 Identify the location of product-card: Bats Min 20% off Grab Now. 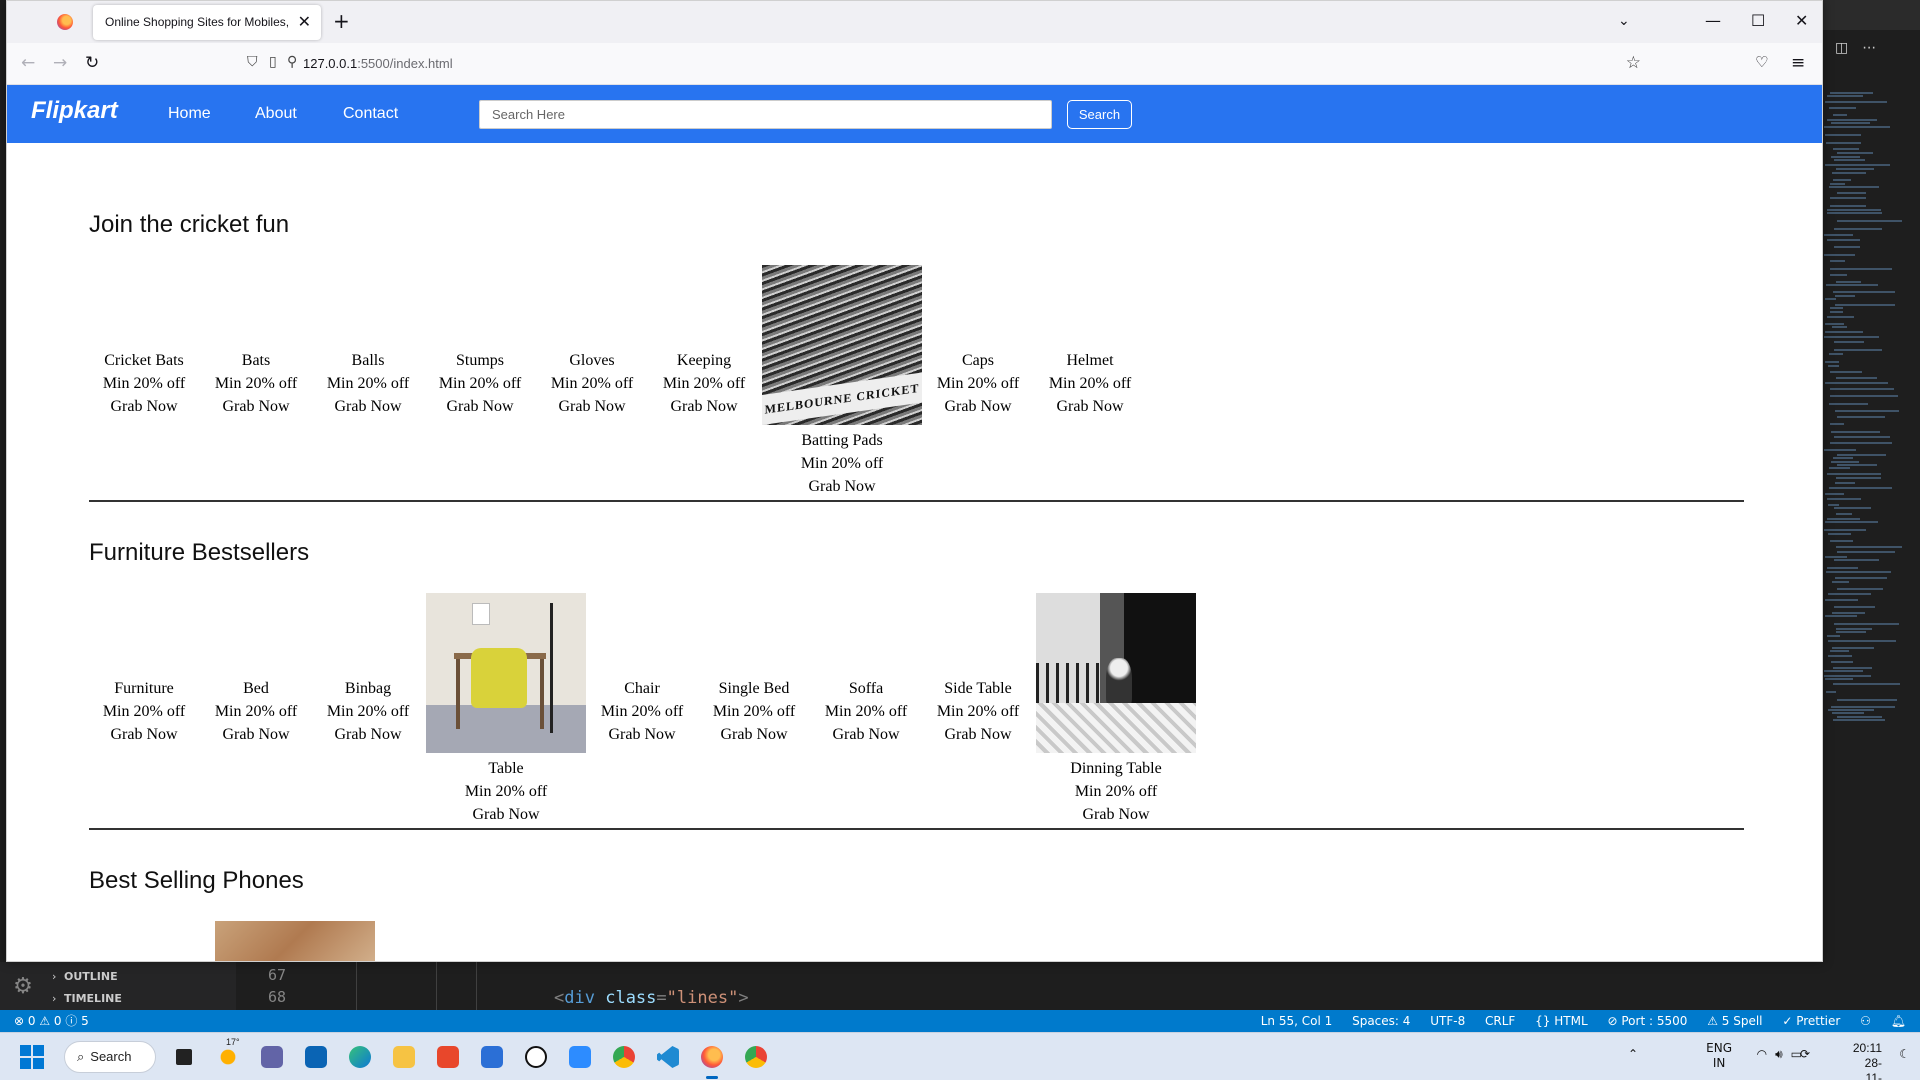
(256, 383).